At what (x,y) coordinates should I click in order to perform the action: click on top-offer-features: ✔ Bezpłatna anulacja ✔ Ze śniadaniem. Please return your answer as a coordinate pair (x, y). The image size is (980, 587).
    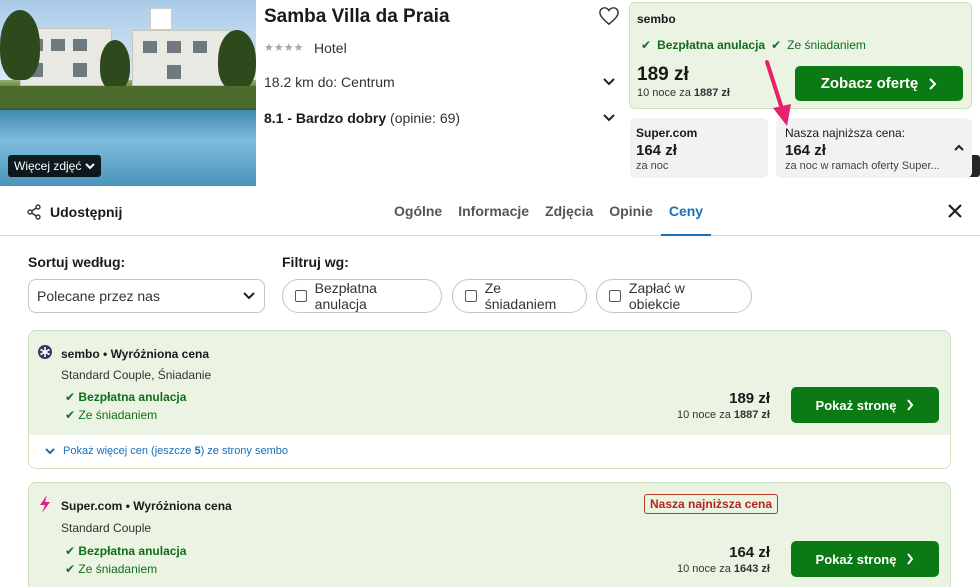
    Looking at the image, I should click on (753, 45).